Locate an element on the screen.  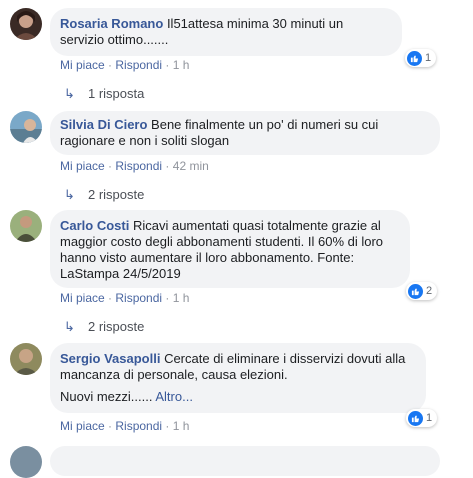
comment-author: Sergio Vasapolli is located at coordinates (110, 358).